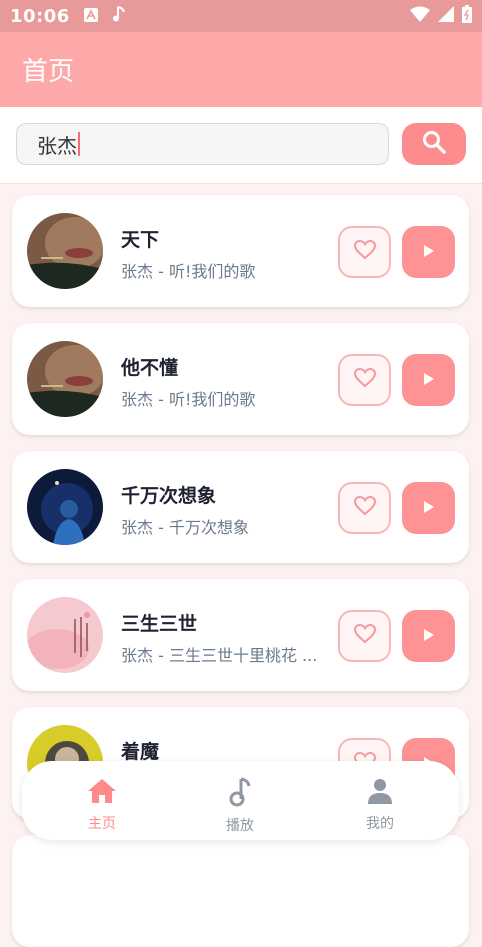 This screenshot has height=947, width=482. I want to click on page-title: 首页, so click(48, 72).